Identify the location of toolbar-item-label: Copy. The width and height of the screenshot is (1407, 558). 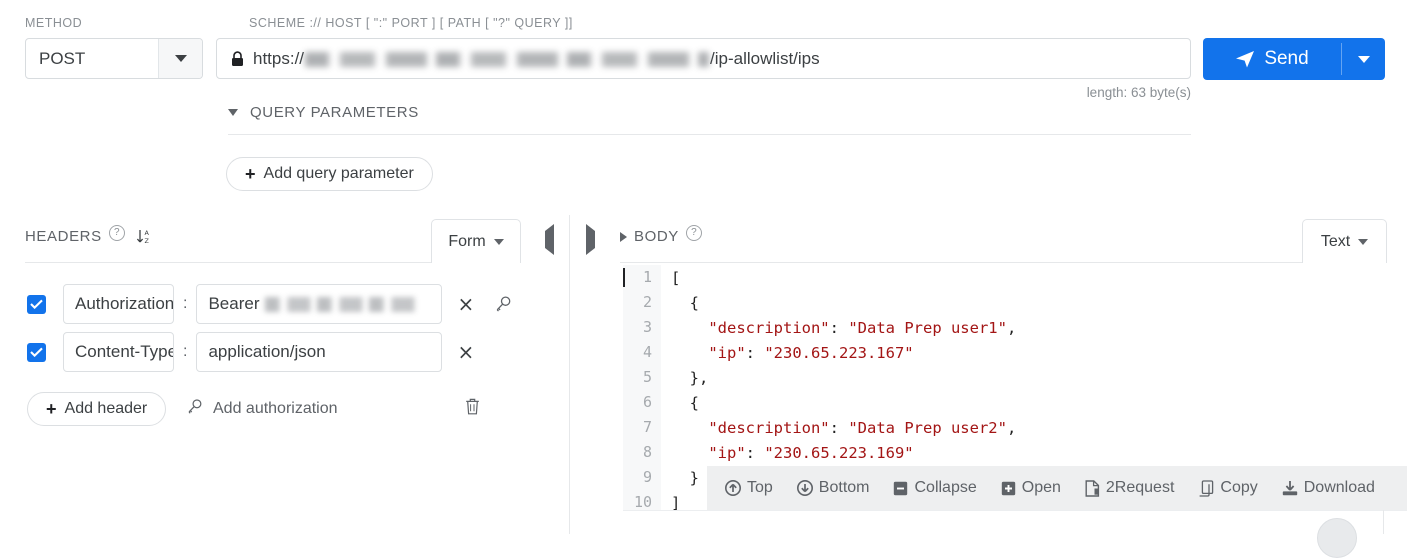
(1239, 487).